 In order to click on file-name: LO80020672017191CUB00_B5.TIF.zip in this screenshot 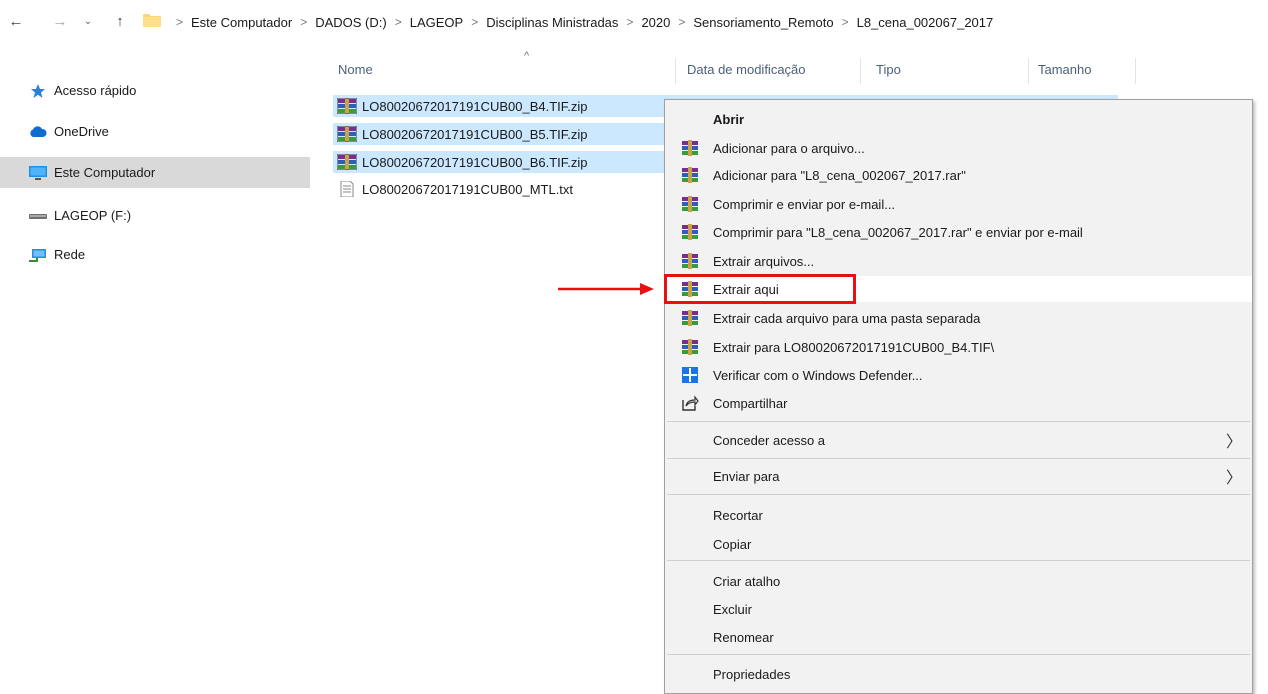, I will do `click(475, 134)`.